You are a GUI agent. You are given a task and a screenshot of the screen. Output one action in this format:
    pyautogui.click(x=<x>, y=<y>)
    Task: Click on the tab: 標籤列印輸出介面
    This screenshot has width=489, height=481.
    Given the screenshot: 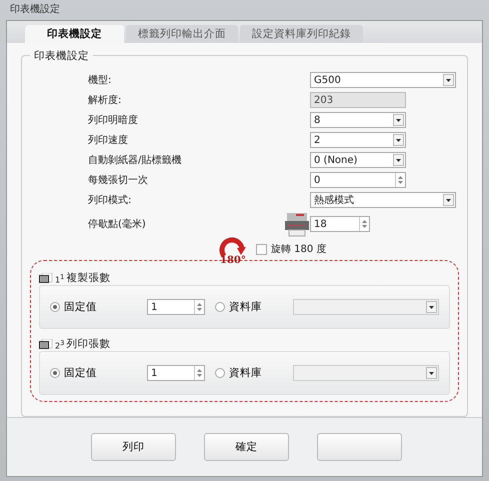 What is the action you would take?
    pyautogui.click(x=182, y=34)
    